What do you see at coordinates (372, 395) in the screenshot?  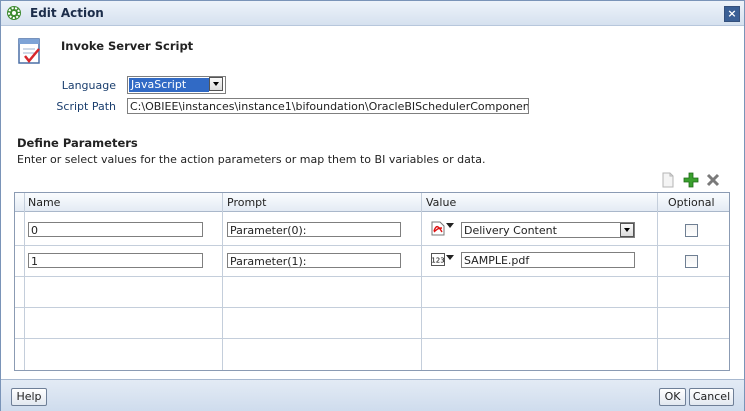 I see `dialog-footer: Help OK Cancel` at bounding box center [372, 395].